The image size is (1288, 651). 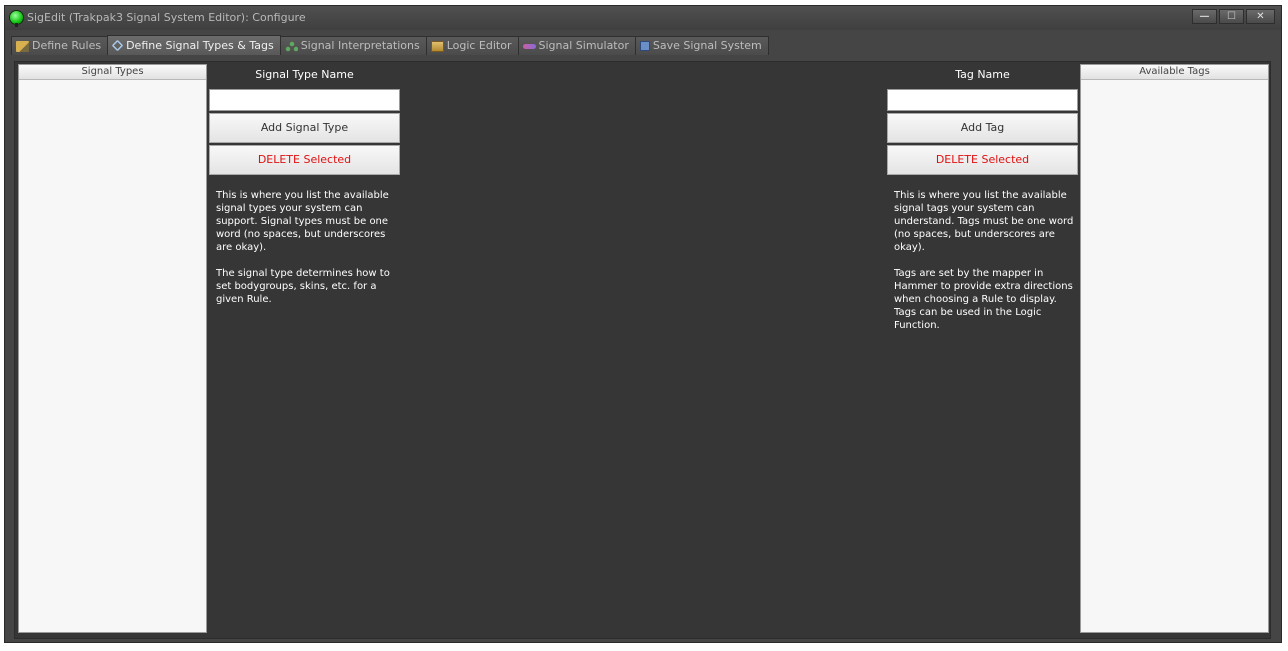 I want to click on tab-logic-editor: Logic Editor, so click(x=472, y=45).